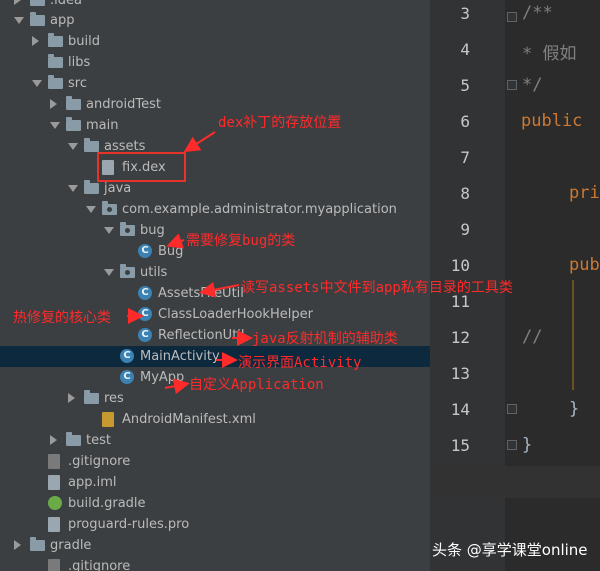 The width and height of the screenshot is (600, 571). I want to click on indent-guide, so click(573, 335).